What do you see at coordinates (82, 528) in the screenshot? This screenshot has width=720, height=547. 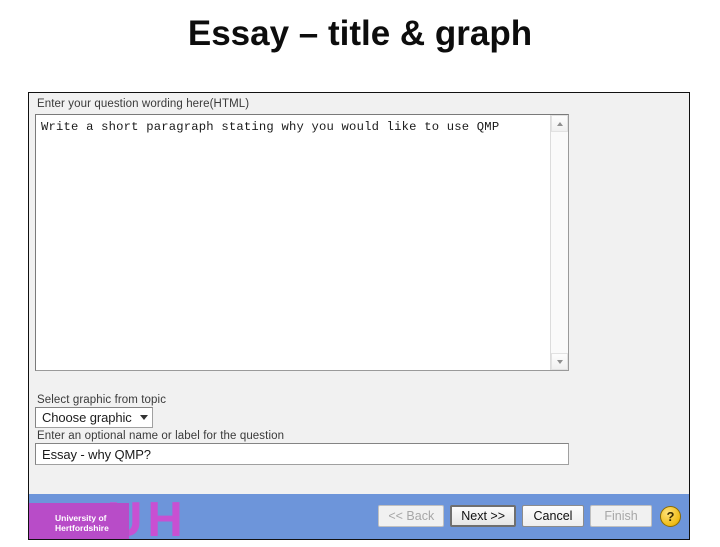 I see `university-name-line2: Hertfordshire` at bounding box center [82, 528].